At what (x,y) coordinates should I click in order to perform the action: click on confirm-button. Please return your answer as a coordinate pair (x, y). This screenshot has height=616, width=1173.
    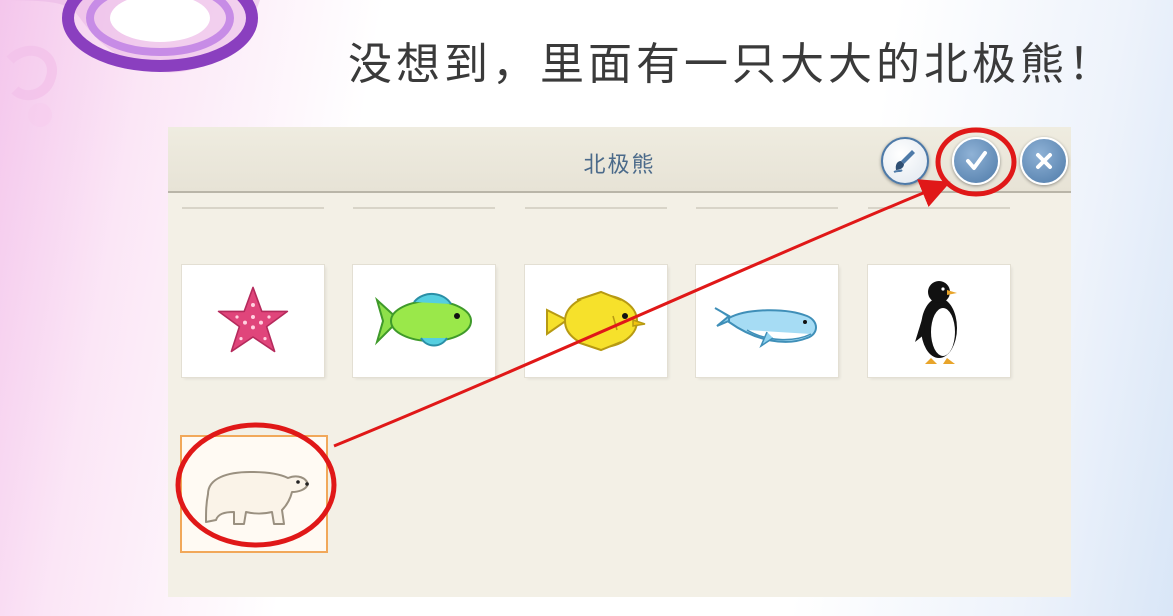
    Looking at the image, I should click on (976, 161).